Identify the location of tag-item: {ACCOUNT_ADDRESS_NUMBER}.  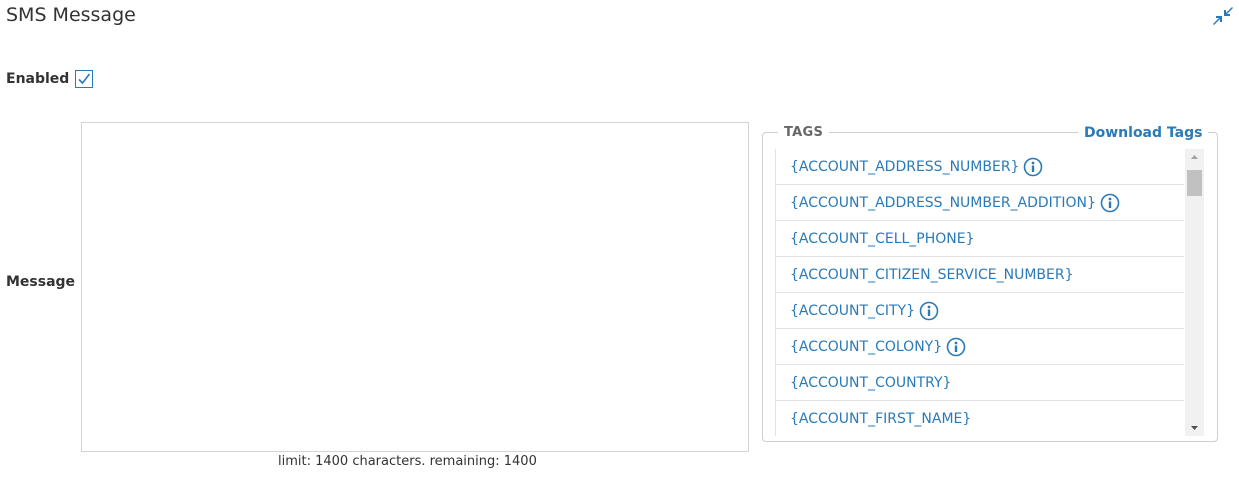
(980, 167).